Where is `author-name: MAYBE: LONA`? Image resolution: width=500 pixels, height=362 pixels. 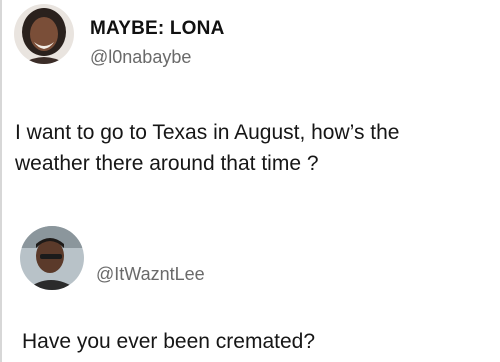 author-name: MAYBE: LONA is located at coordinates (157, 29).